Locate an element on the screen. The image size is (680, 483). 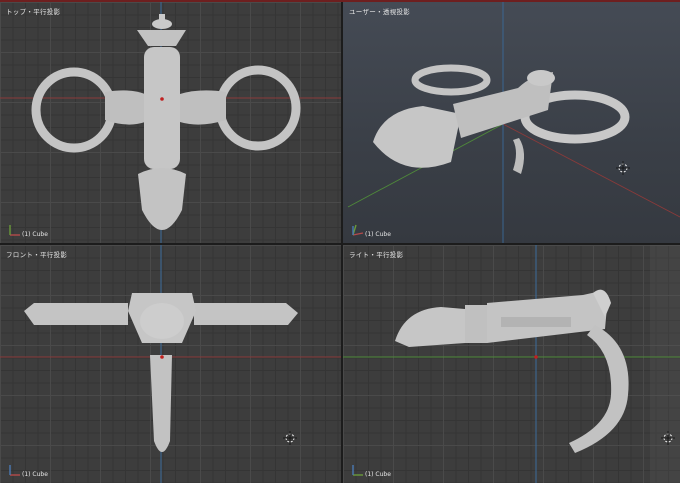
model-user is located at coordinates (501, 119).